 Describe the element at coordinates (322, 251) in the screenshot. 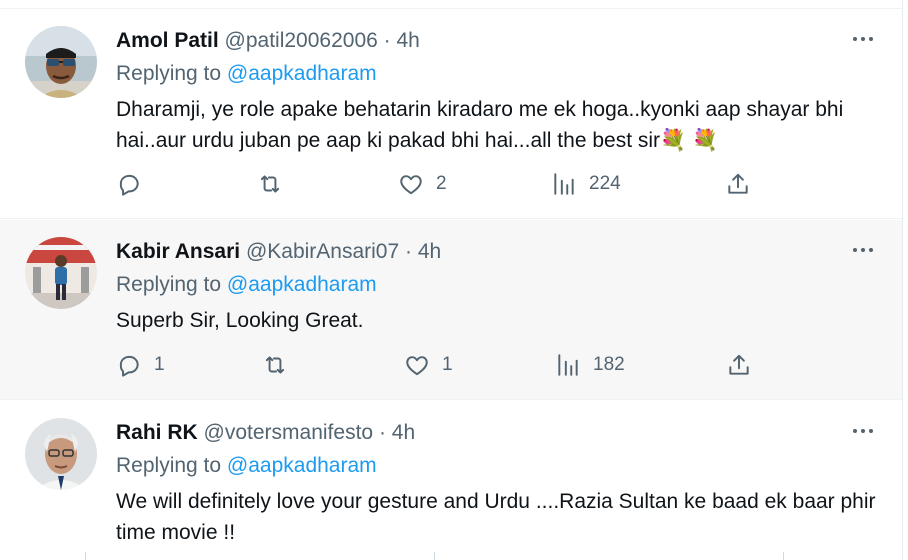

I see `user-handle: @KabirAnsari07` at that location.